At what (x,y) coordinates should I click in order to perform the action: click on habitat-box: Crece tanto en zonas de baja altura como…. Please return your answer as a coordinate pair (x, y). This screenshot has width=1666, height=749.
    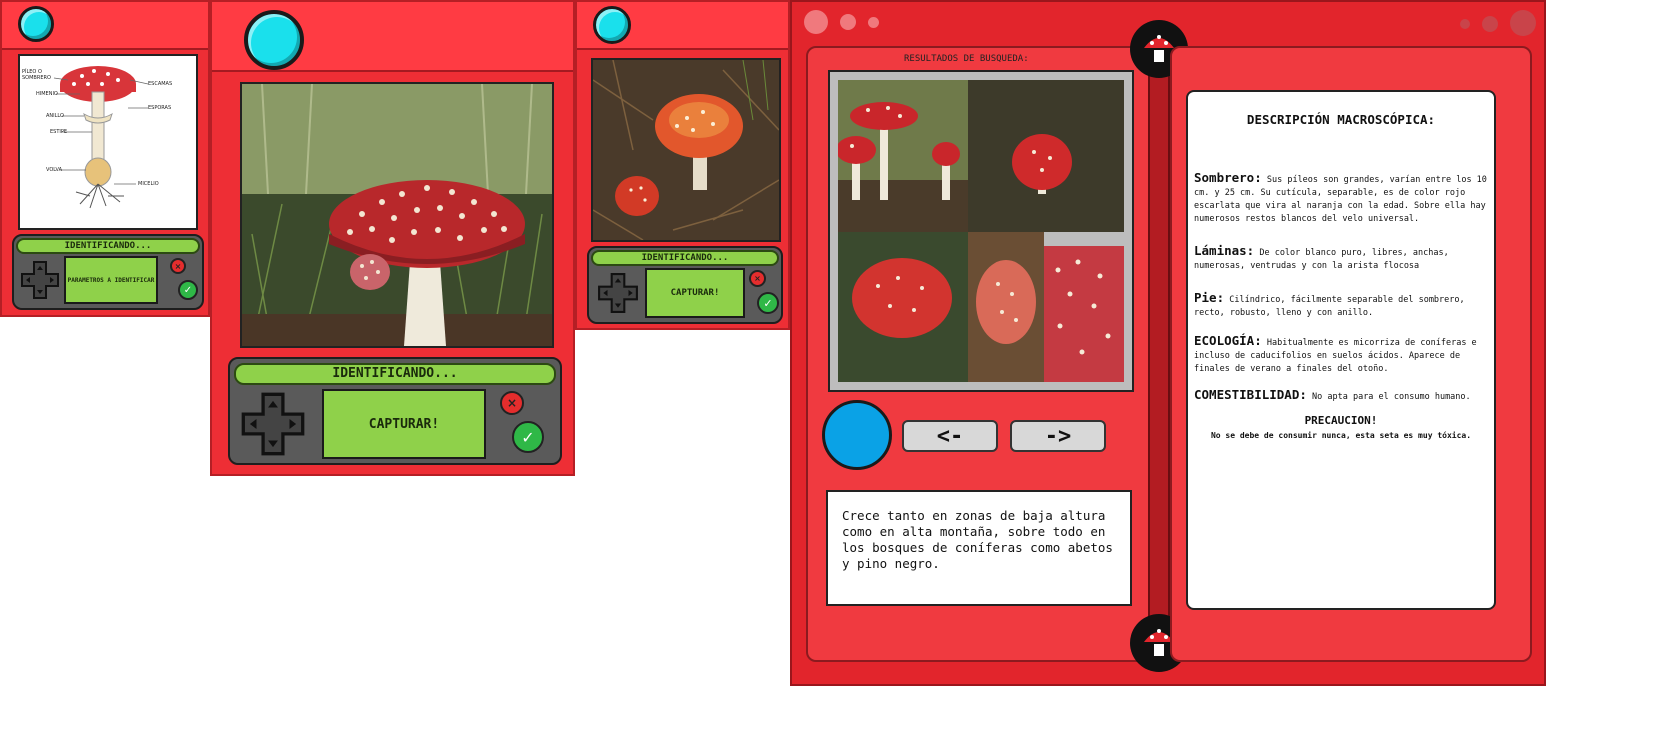
    Looking at the image, I should click on (979, 548).